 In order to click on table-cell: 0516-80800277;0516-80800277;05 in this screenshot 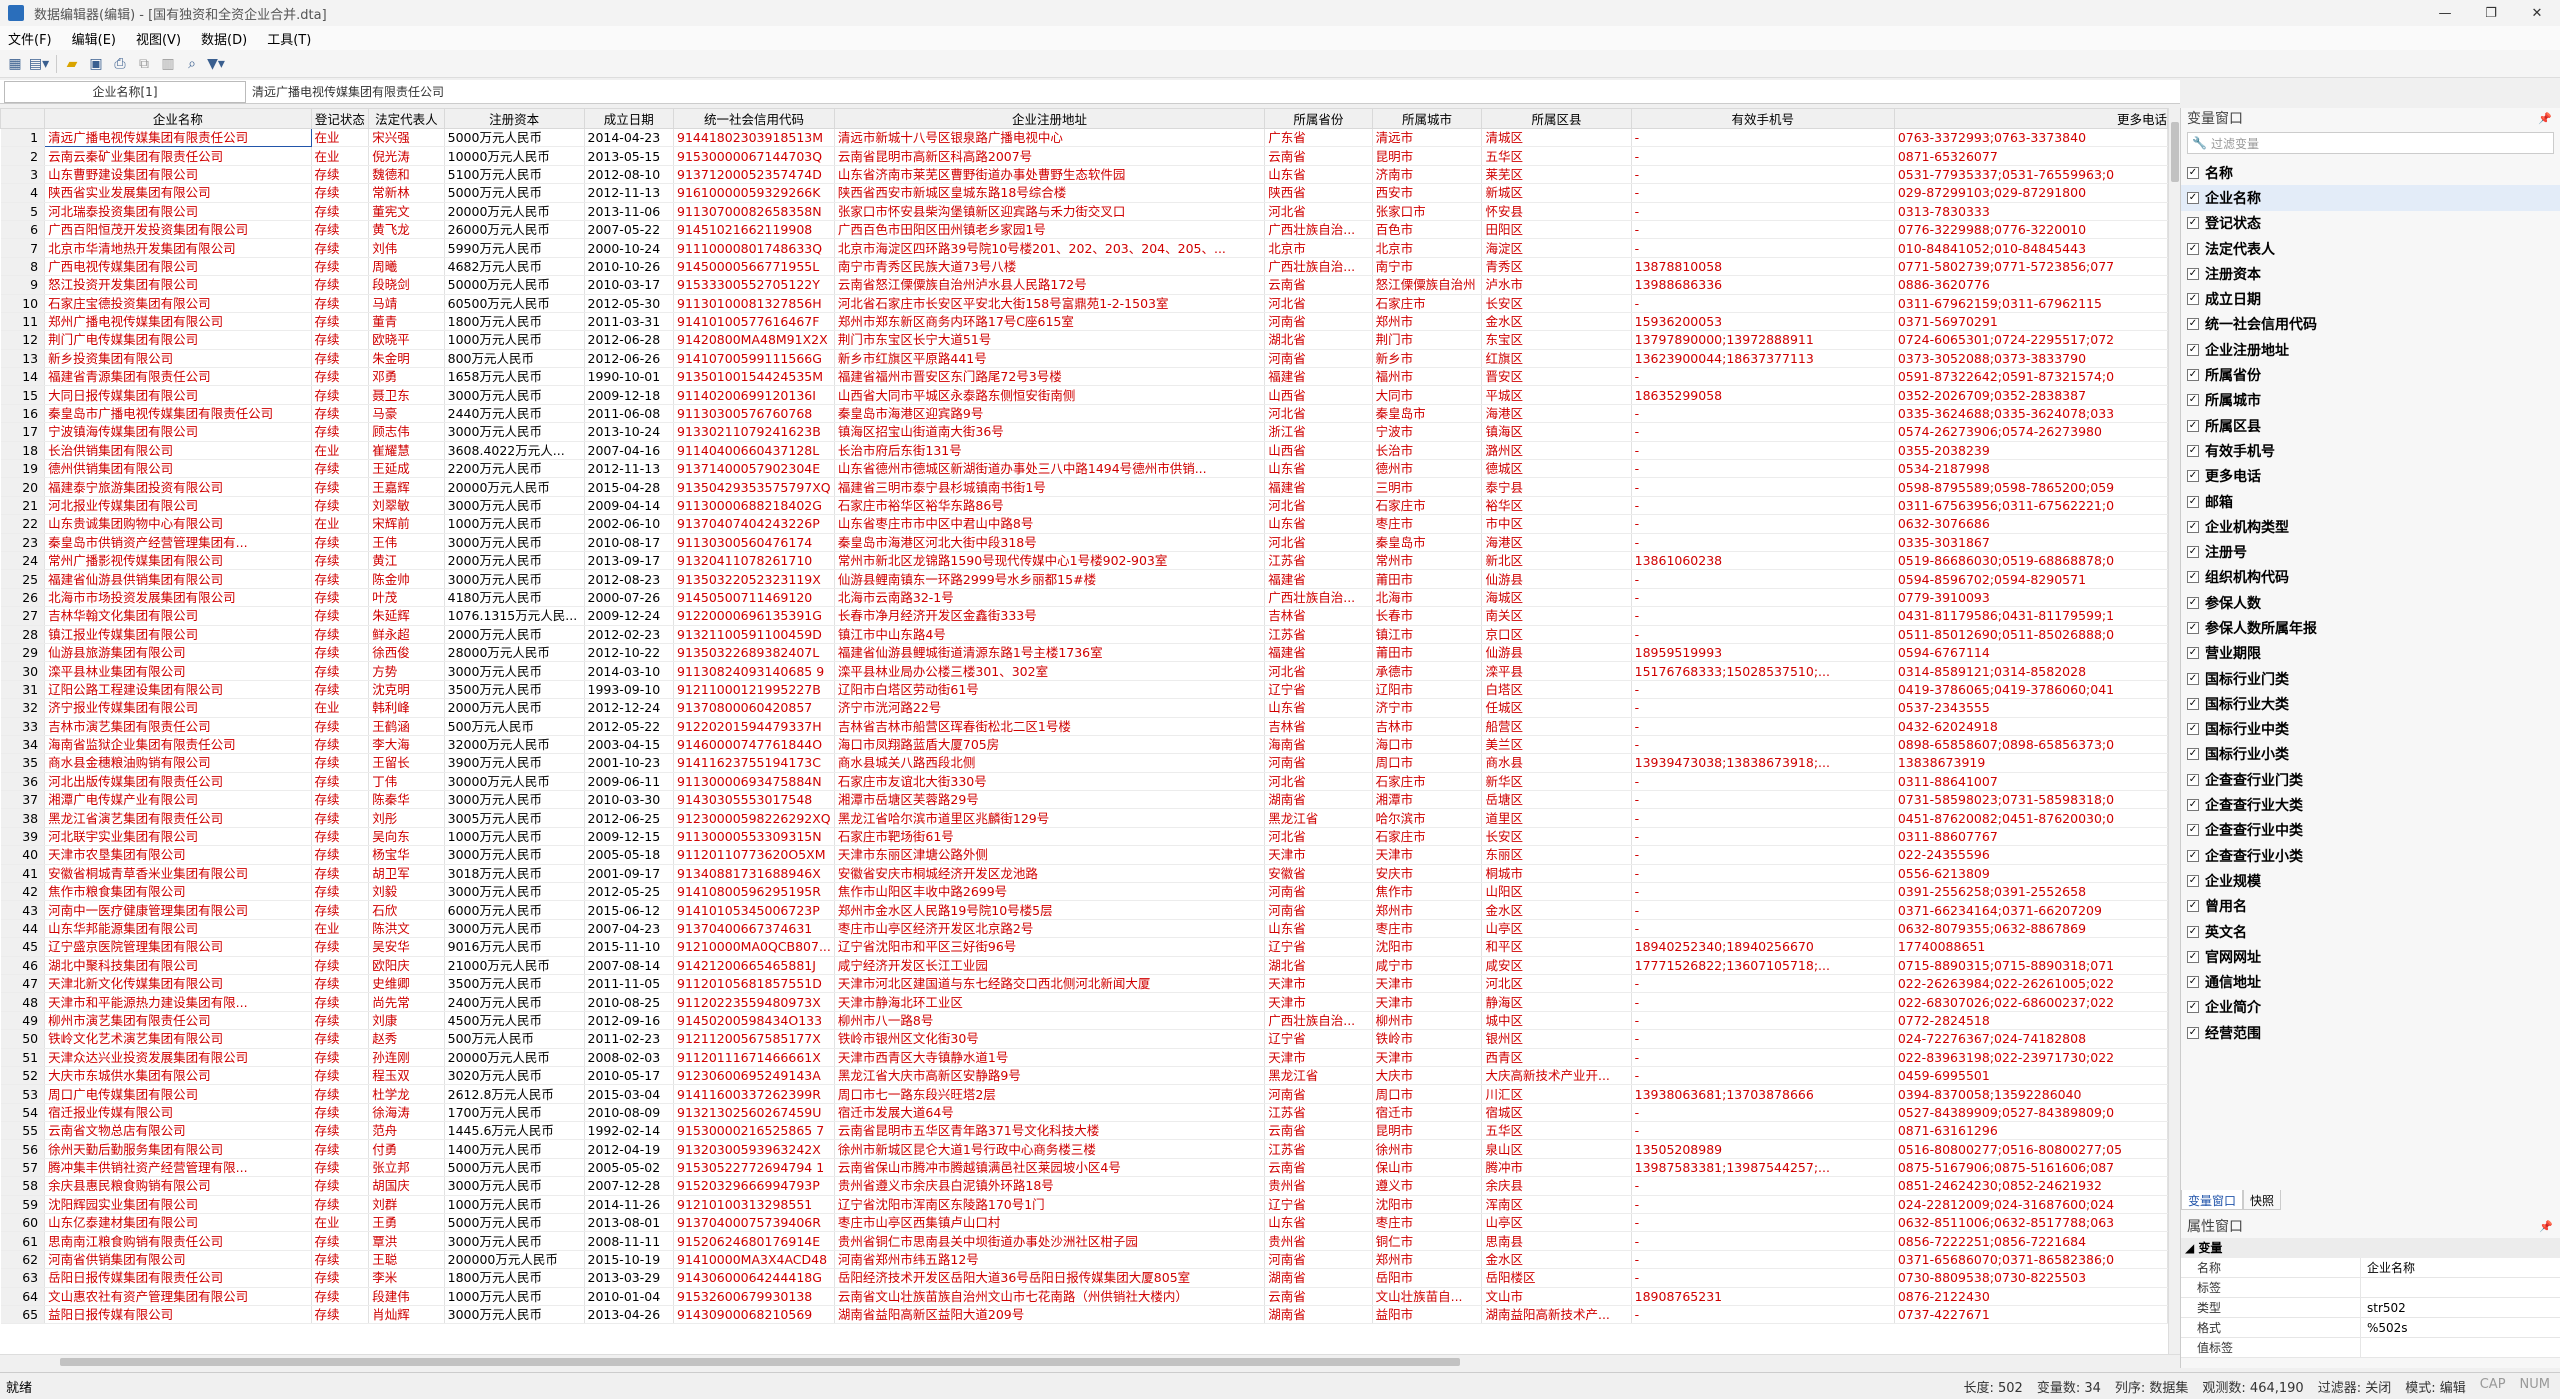, I will do `click(2031, 1149)`.